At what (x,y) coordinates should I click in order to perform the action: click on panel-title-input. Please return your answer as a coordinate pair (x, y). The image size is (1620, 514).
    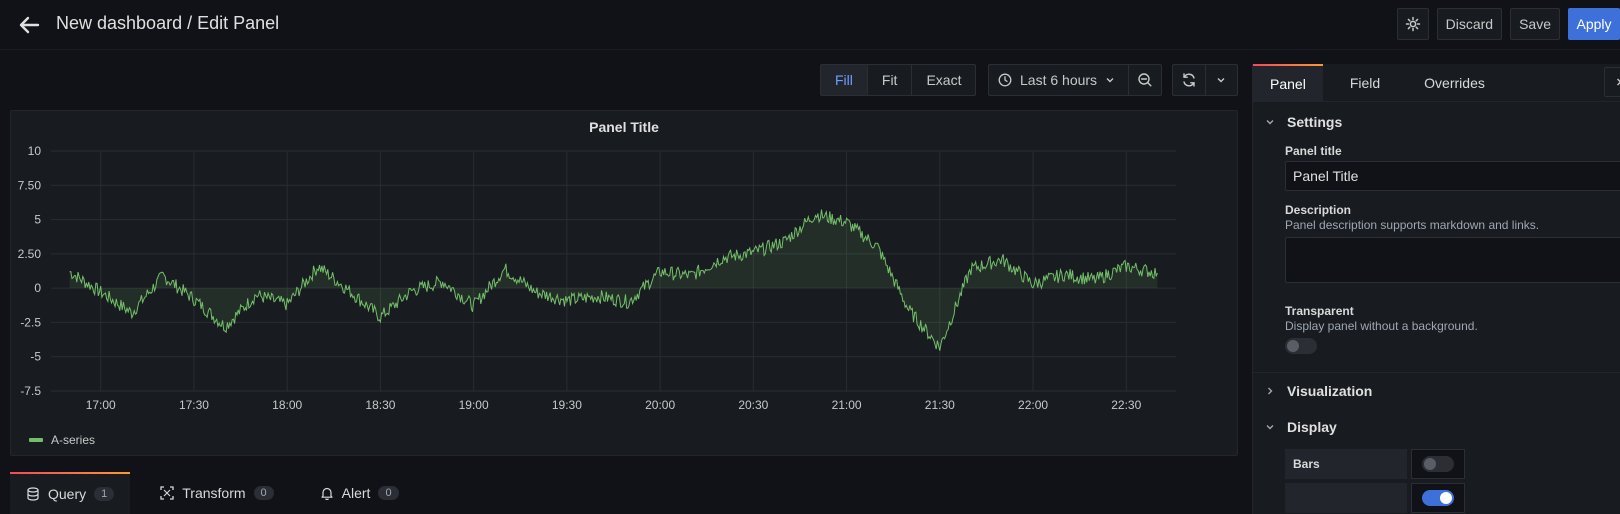
    Looking at the image, I should click on (1452, 176).